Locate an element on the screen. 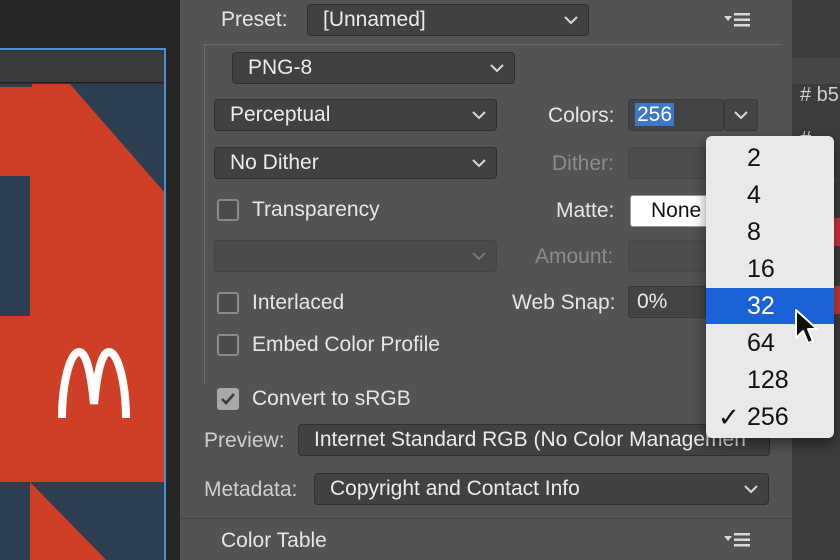  transparency-label: Transparency is located at coordinates (316, 209).